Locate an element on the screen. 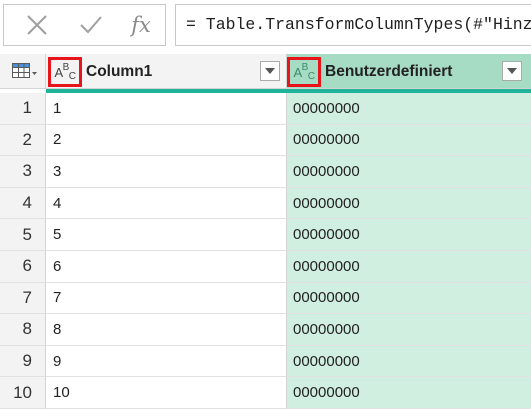 This screenshot has height=409, width=531. table-row: 8 8 00000000 is located at coordinates (265, 330).